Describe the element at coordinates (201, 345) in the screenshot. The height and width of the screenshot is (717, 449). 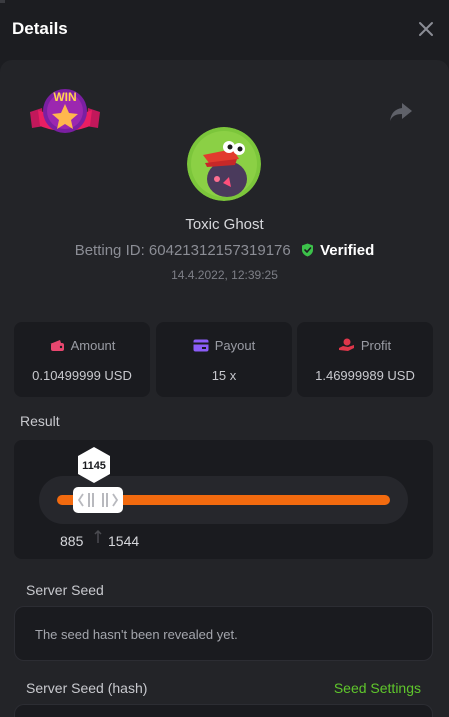
I see `card-icon` at that location.